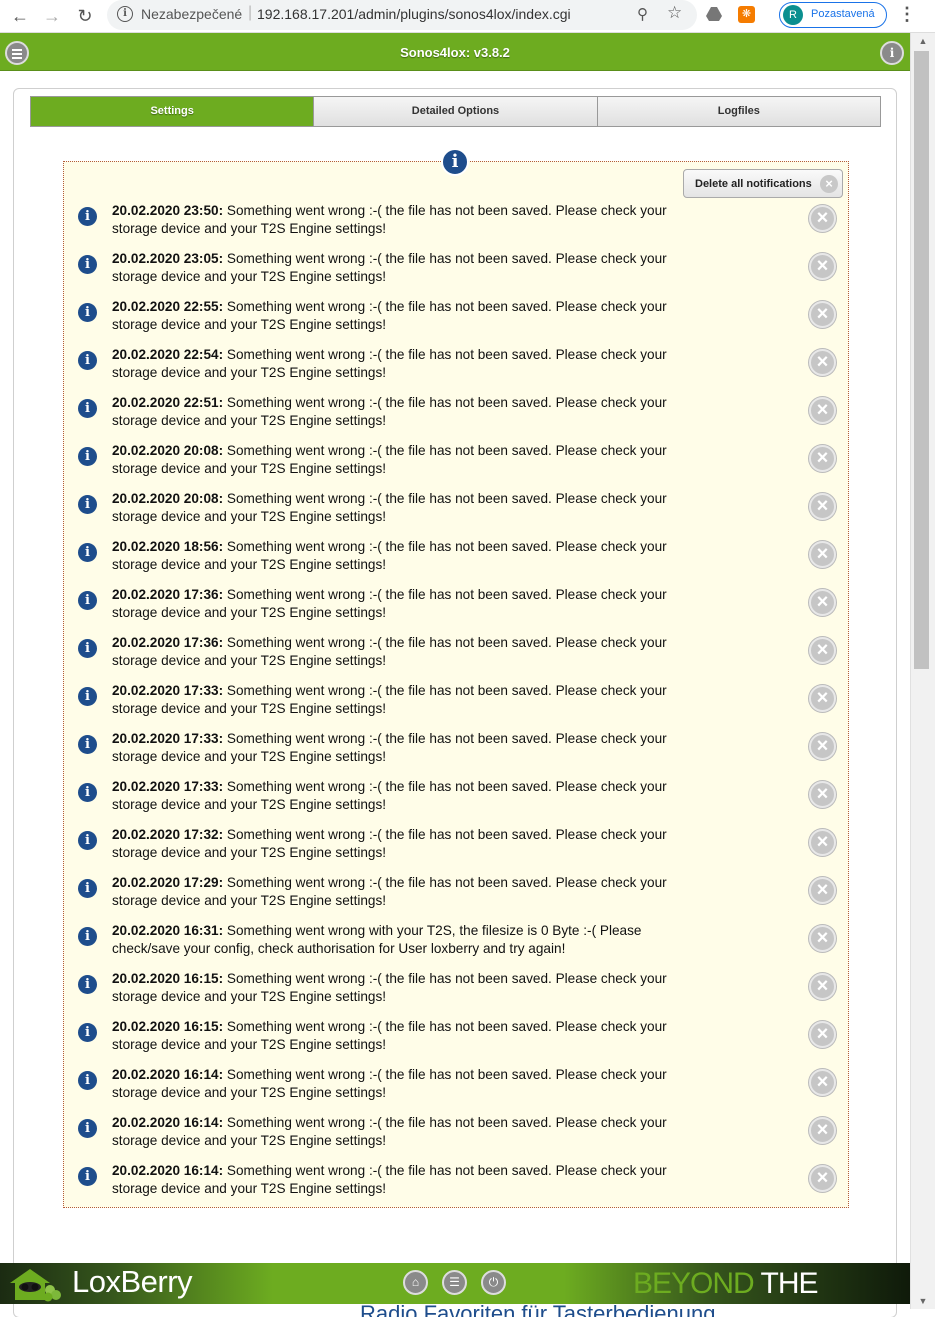 This screenshot has height=1317, width=935. I want to click on close-icon: ×, so click(829, 184).